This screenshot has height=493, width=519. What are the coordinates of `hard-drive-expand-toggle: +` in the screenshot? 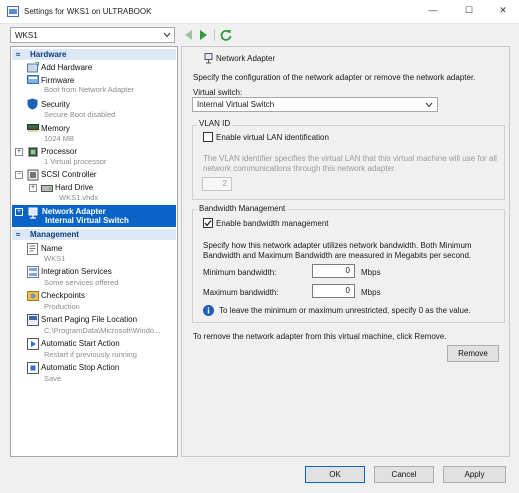 It's located at (33, 188).